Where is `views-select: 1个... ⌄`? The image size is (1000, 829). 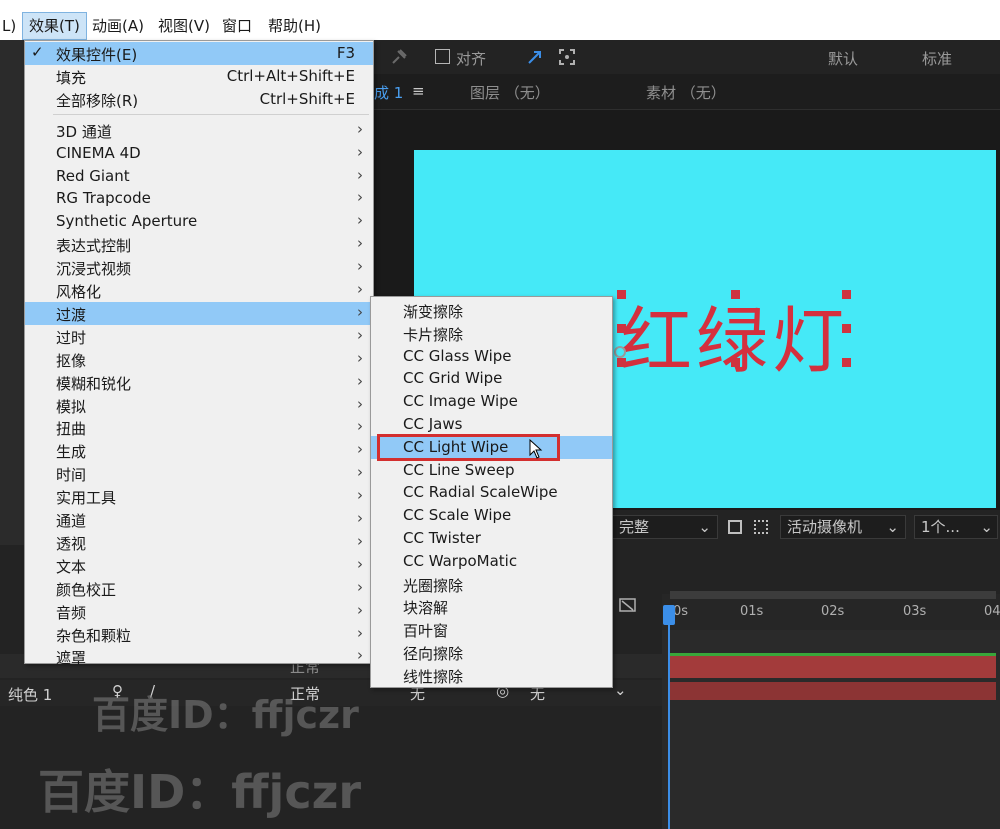
views-select: 1个... ⌄ is located at coordinates (956, 527).